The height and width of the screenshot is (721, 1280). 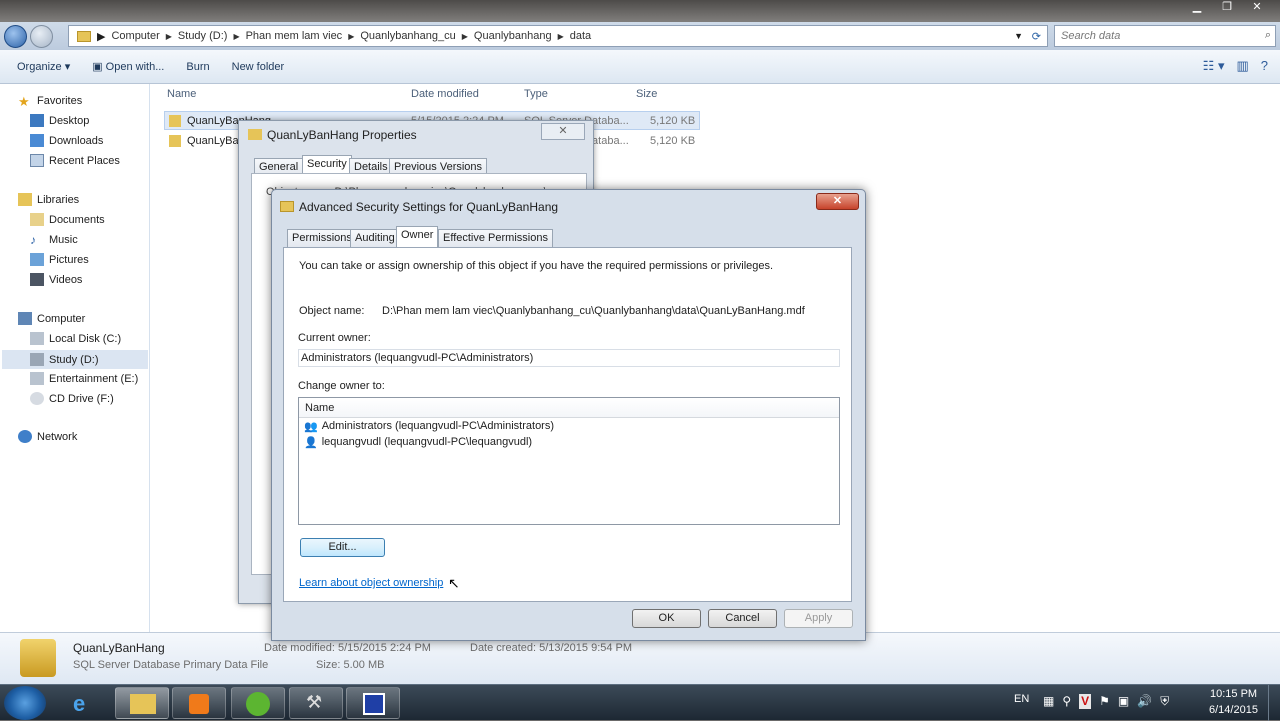 What do you see at coordinates (72, 398) in the screenshot?
I see `sidebar-item-cd-drive: CD Drive (F:)` at bounding box center [72, 398].